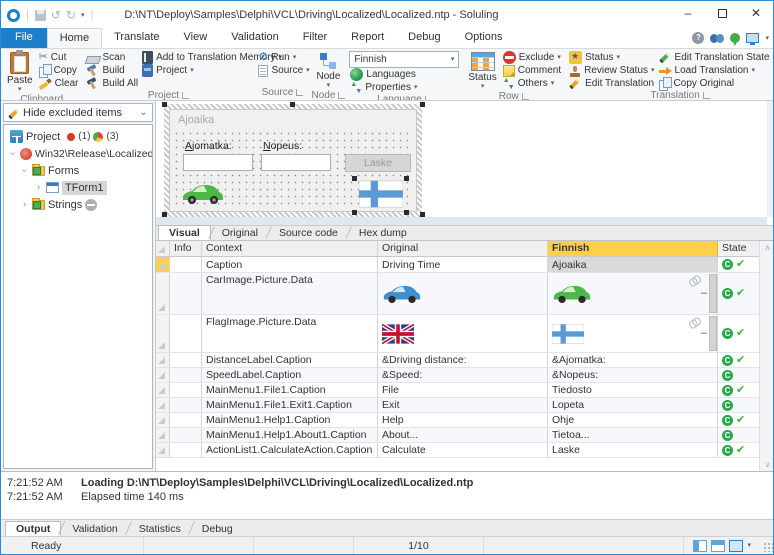 This screenshot has width=774, height=555. I want to click on tab-debug: Debug, so click(217, 529).